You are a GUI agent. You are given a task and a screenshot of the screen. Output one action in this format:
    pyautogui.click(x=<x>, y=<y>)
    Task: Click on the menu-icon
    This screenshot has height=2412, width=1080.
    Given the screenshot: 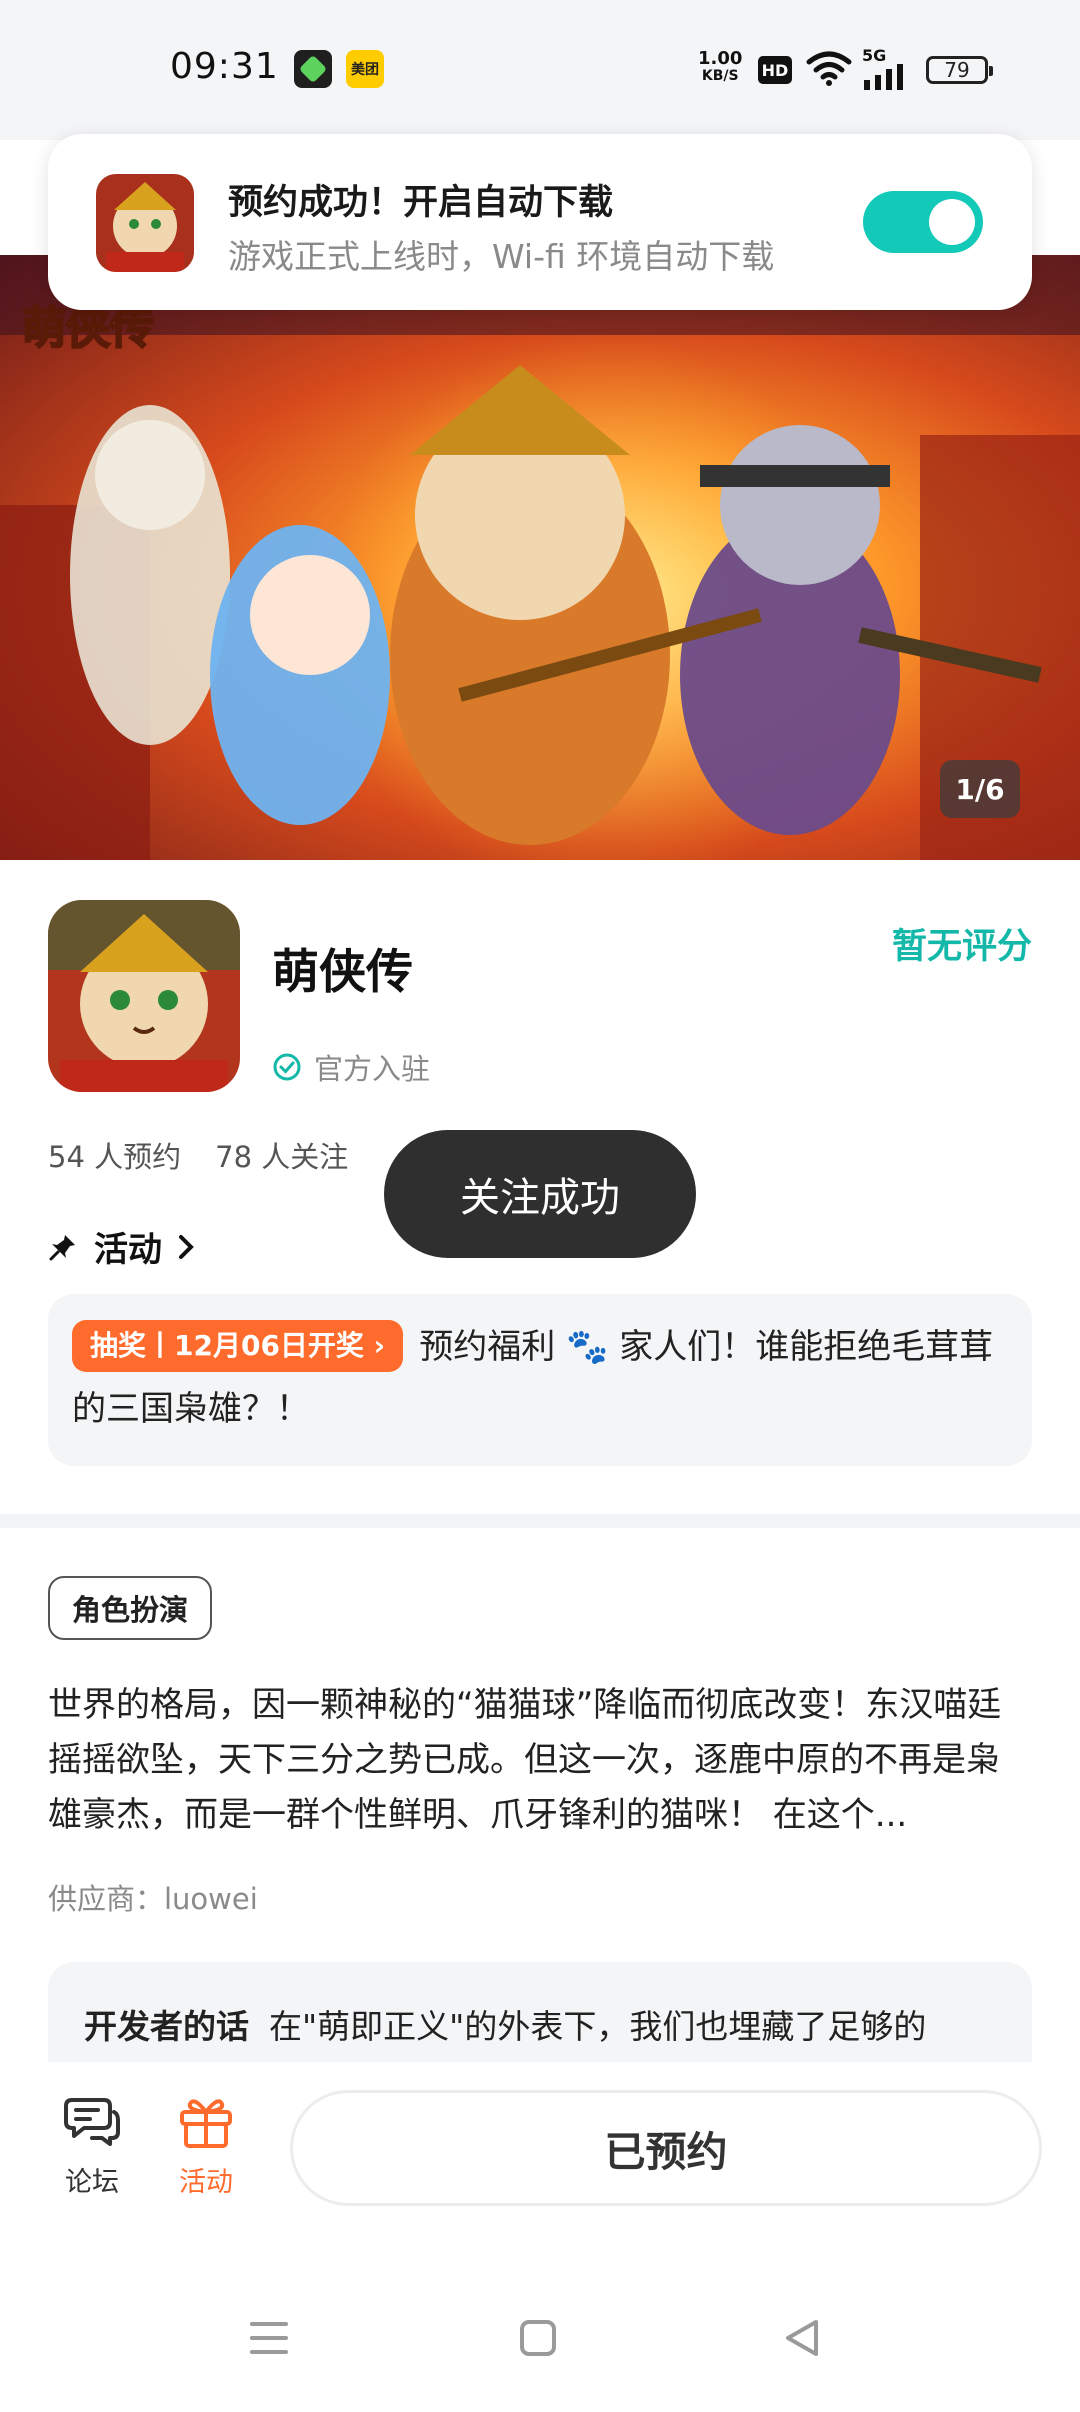 What is the action you would take?
    pyautogui.click(x=269, y=2338)
    